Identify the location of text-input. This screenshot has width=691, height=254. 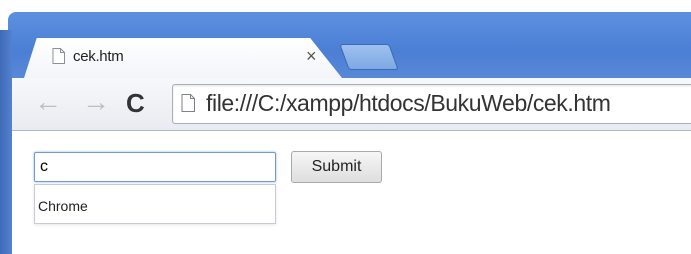
(155, 167).